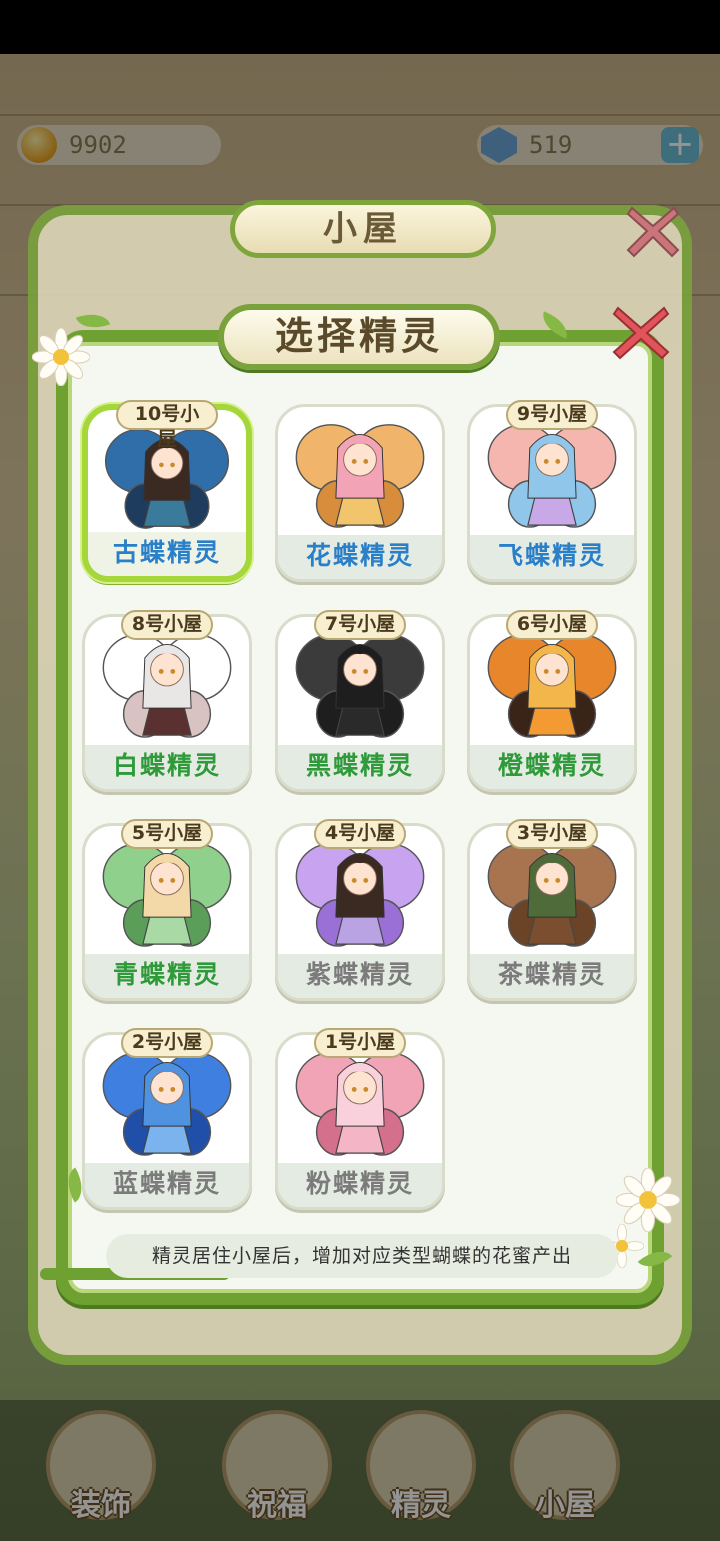  Describe the element at coordinates (552, 834) in the screenshot. I see `house-number-badge: 3号小屋` at that location.